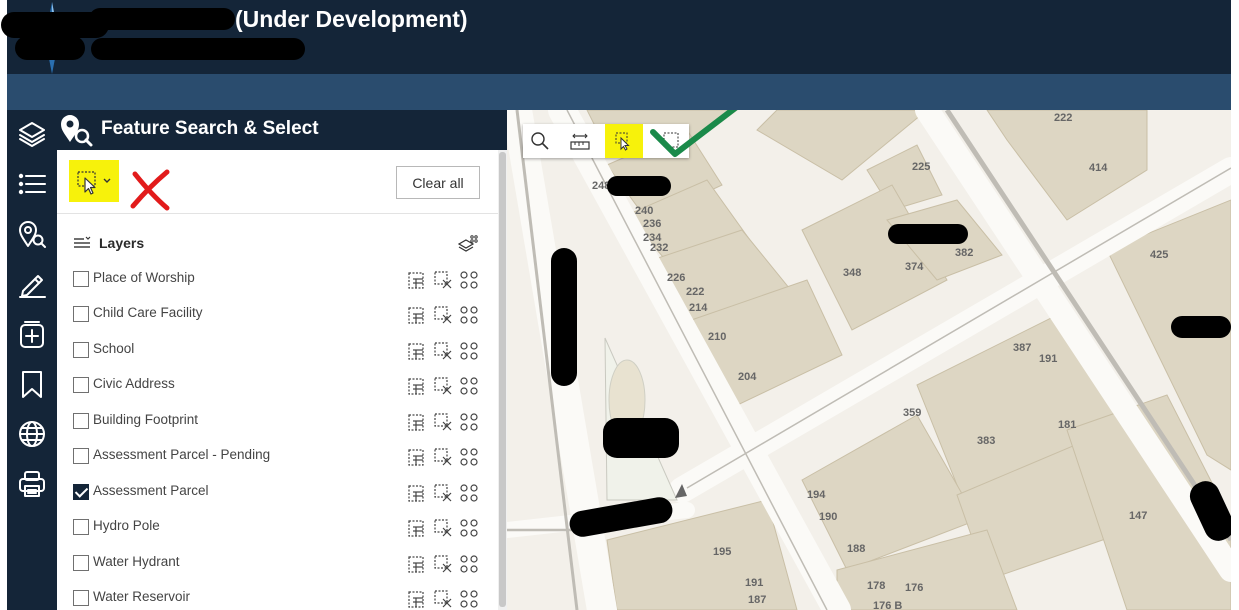 This screenshot has width=1239, height=610. I want to click on map-search-button, so click(540, 141).